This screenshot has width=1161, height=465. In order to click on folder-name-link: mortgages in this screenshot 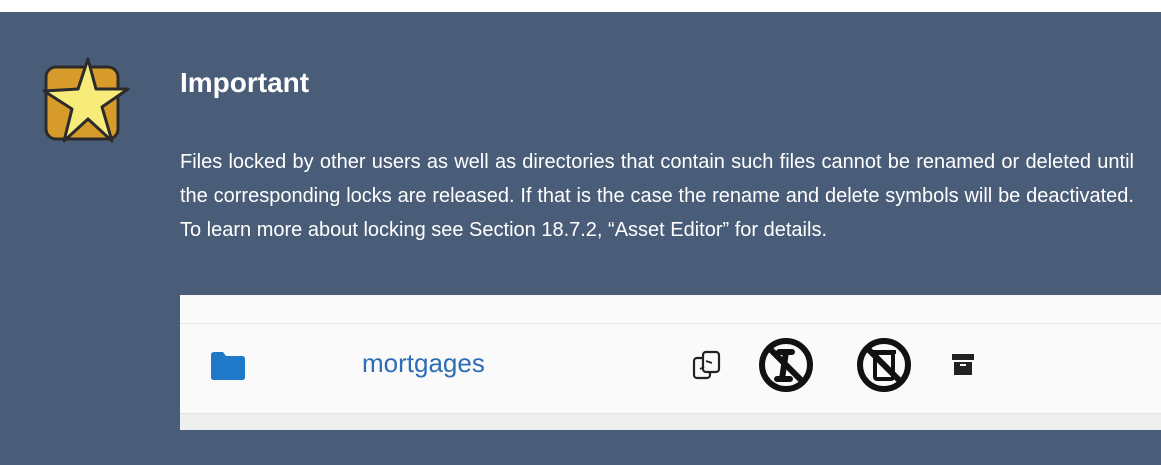, I will do `click(423, 363)`.